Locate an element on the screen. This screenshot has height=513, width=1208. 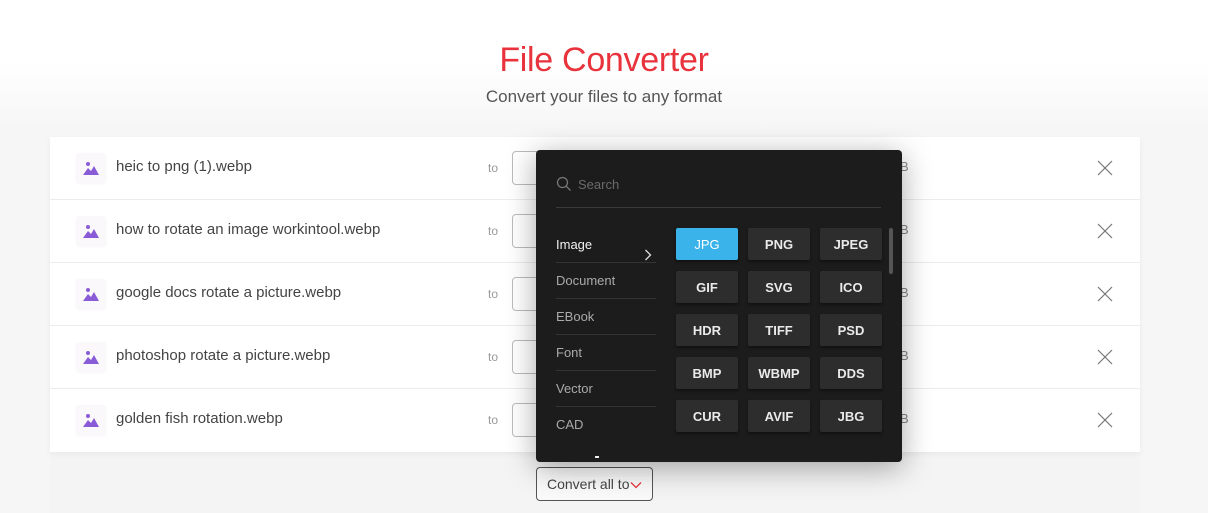
format-option-avif: AVIF is located at coordinates (779, 416).